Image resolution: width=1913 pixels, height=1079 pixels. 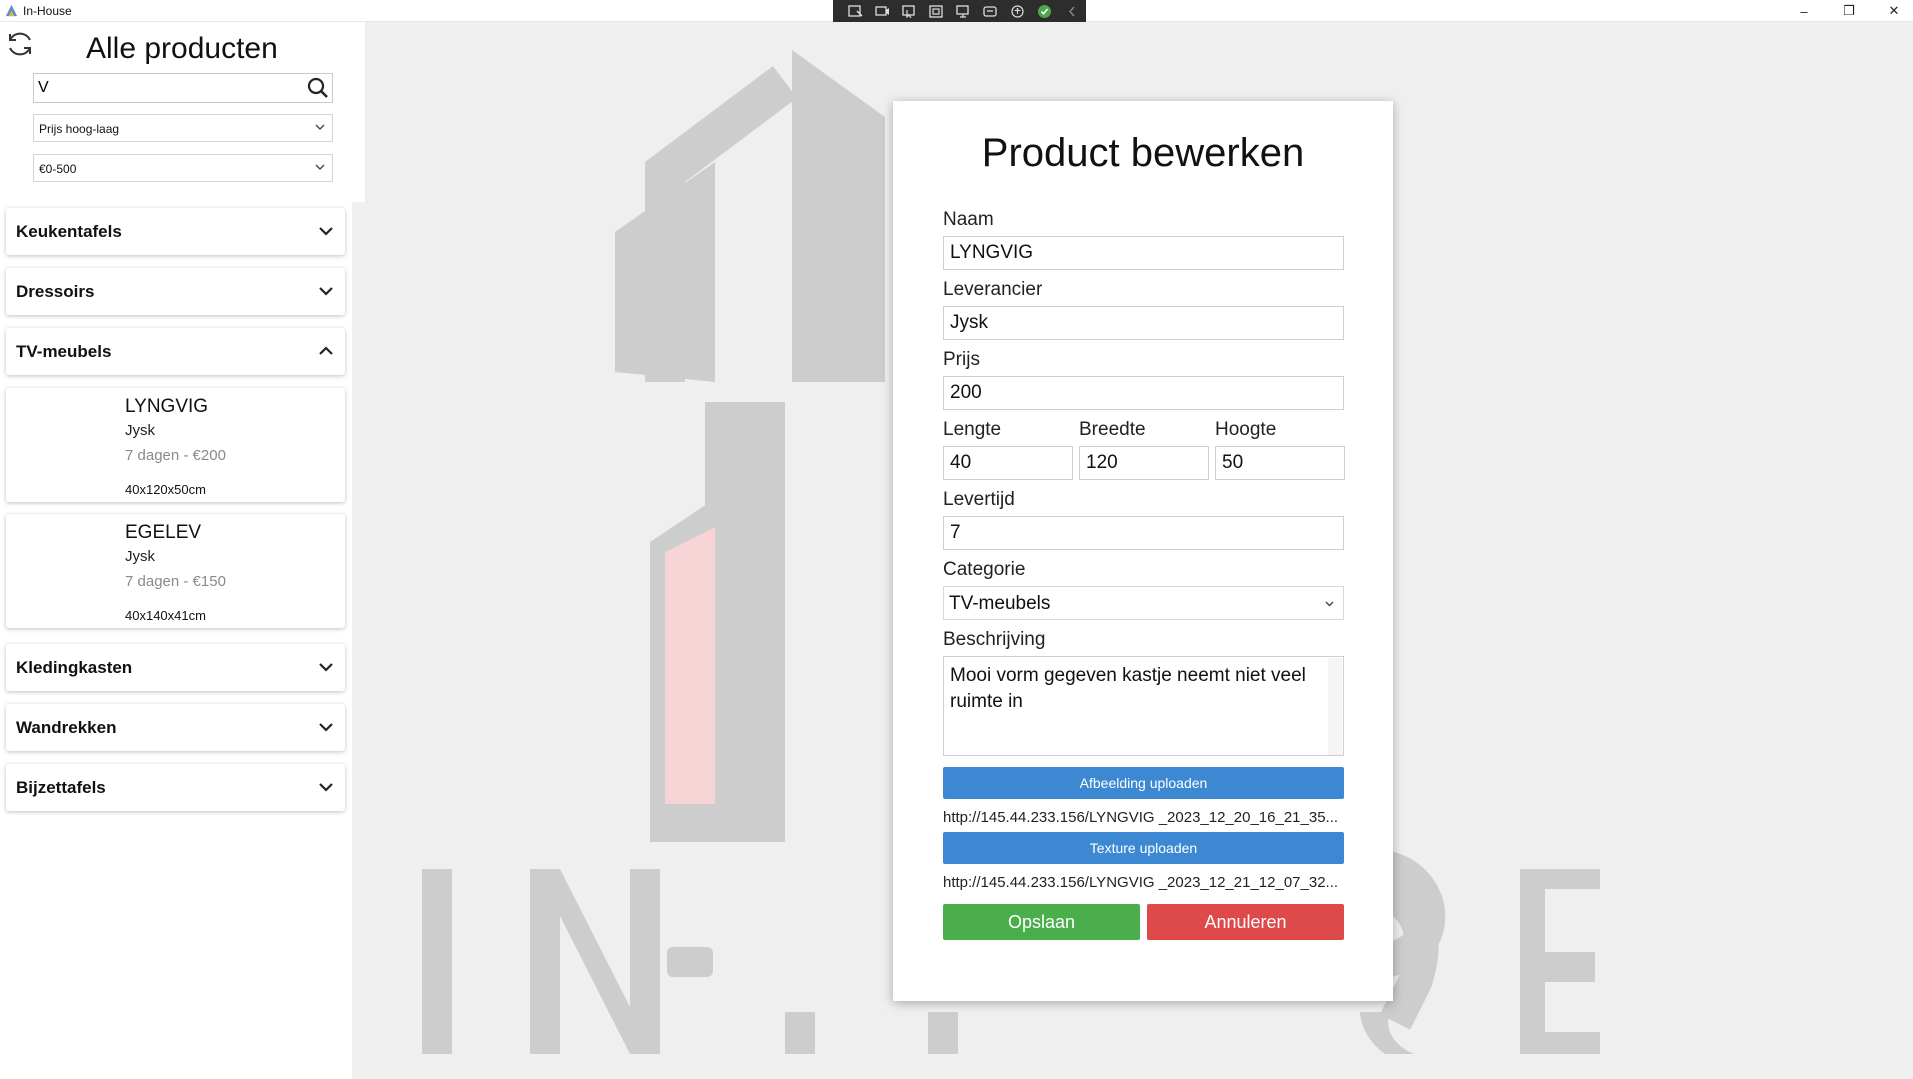 I want to click on sidebar-scrollbar, so click(x=358, y=640).